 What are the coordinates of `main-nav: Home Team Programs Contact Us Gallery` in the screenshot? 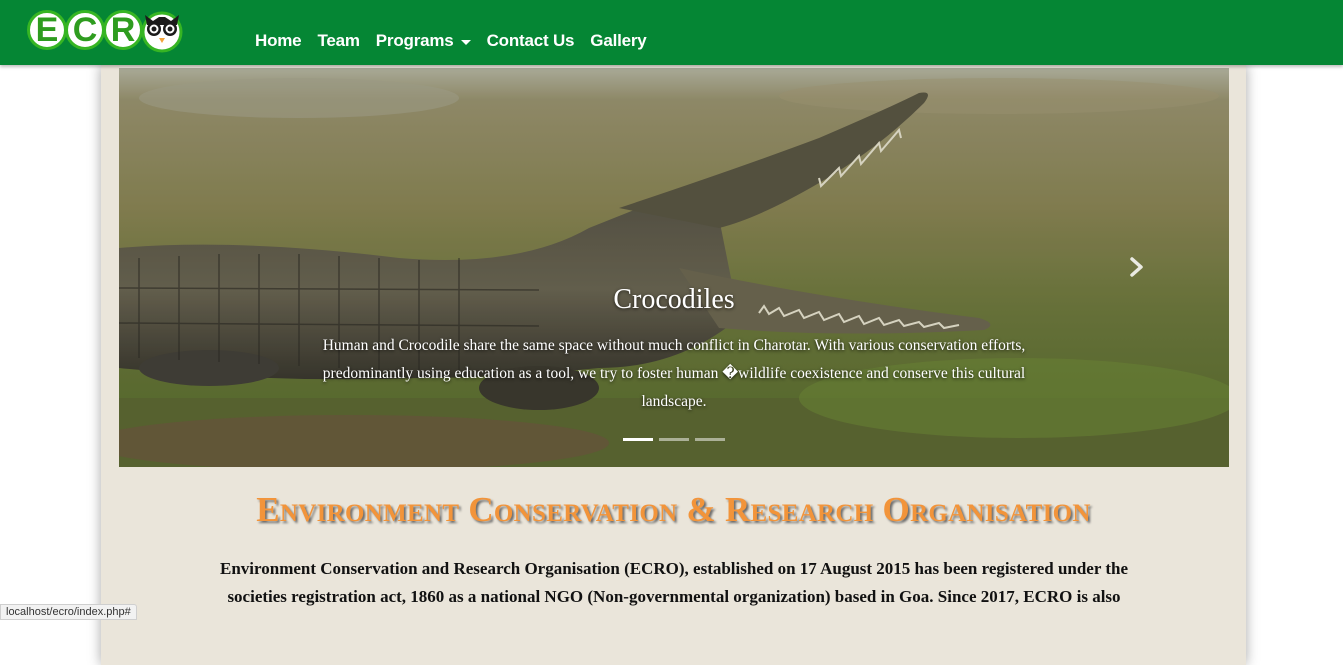 It's located at (459, 41).